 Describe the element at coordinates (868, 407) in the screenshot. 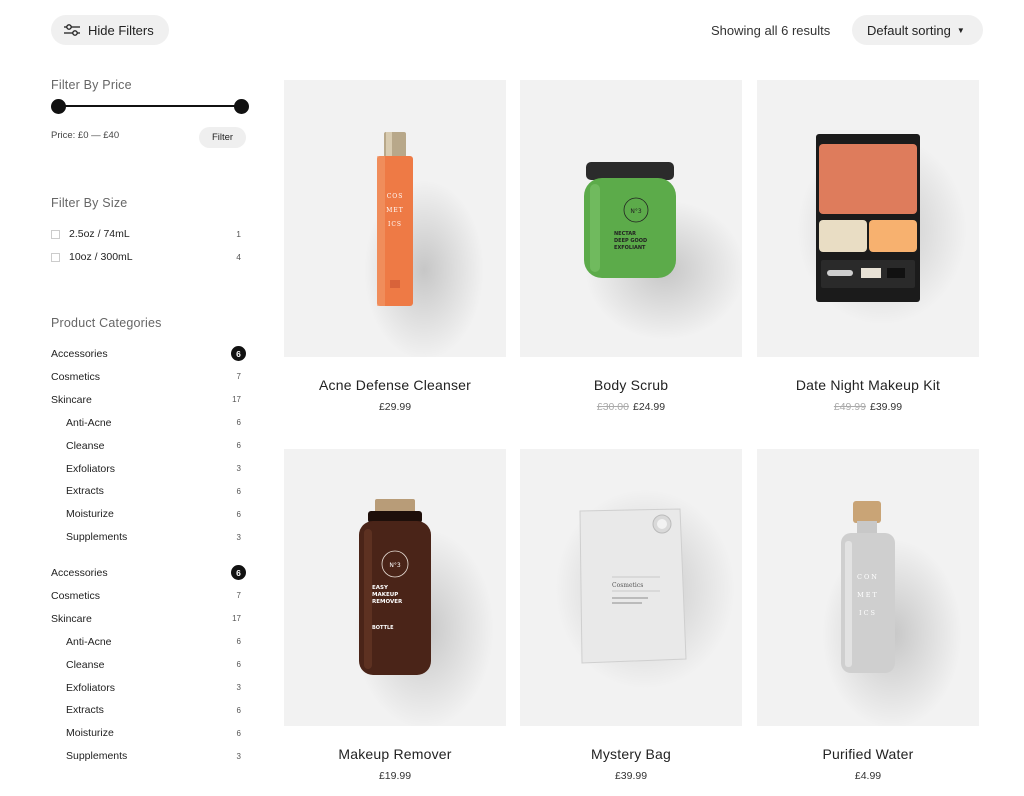

I see `product-price-row: £49.99 £39.99` at that location.